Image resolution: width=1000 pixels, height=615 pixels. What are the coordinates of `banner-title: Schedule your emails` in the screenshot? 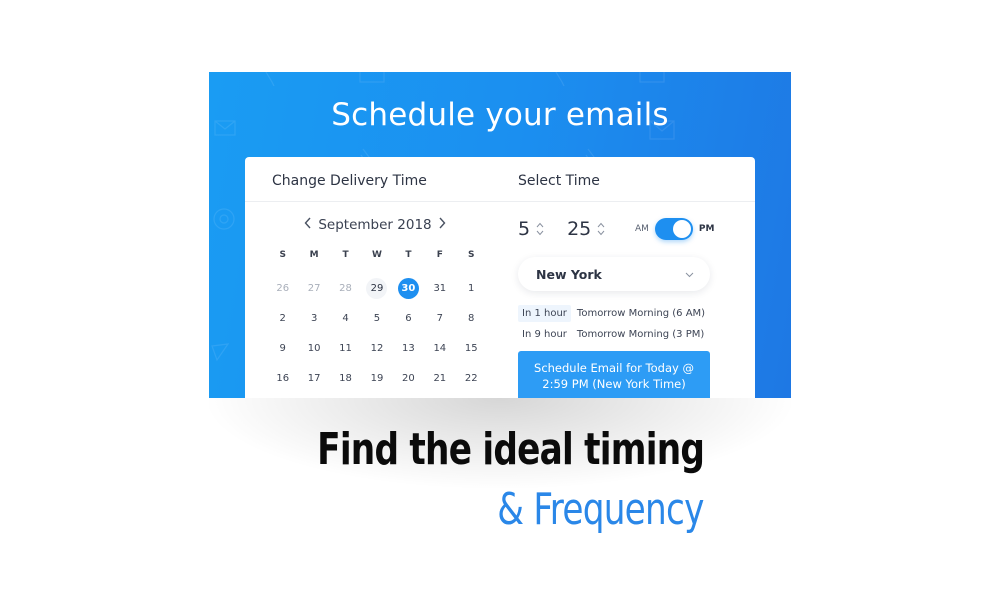 It's located at (500, 115).